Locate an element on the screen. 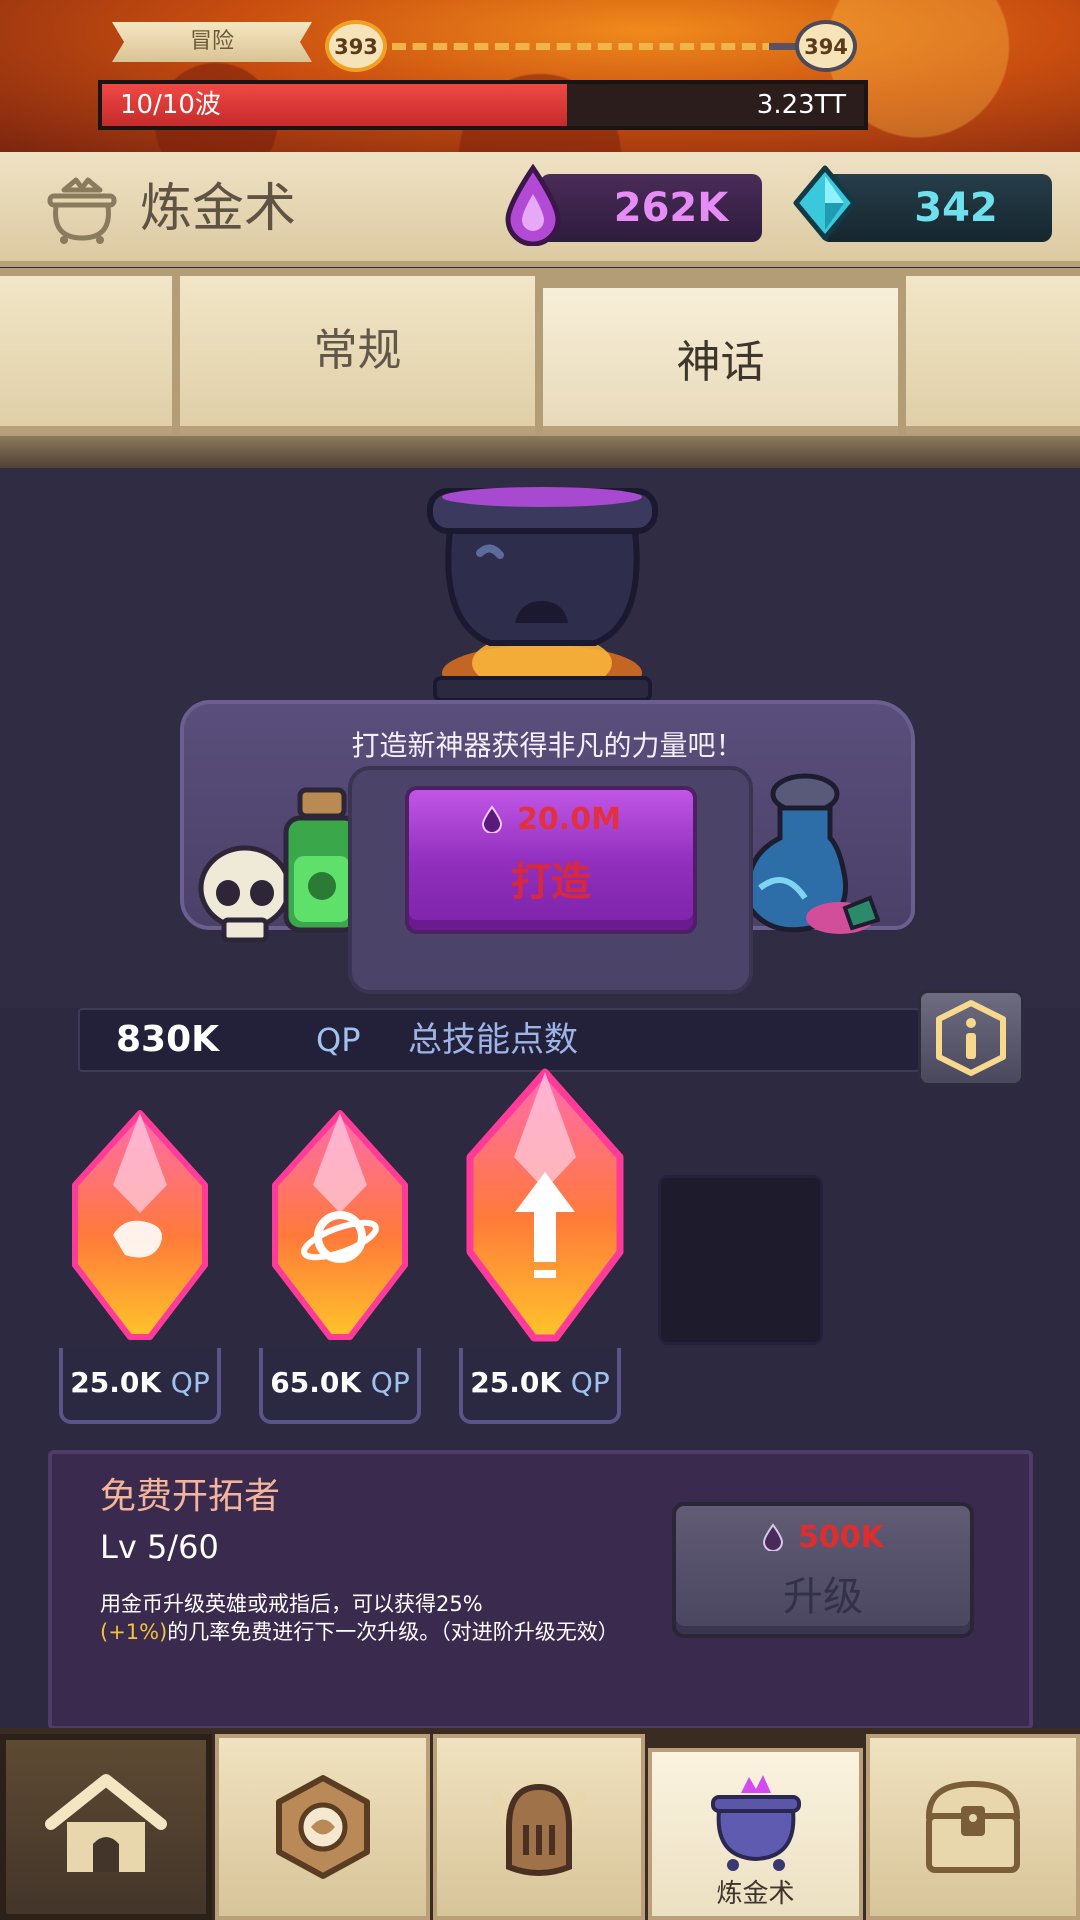 The width and height of the screenshot is (1080, 1920). skill-level: Lv 5/60 is located at coordinates (159, 1547).